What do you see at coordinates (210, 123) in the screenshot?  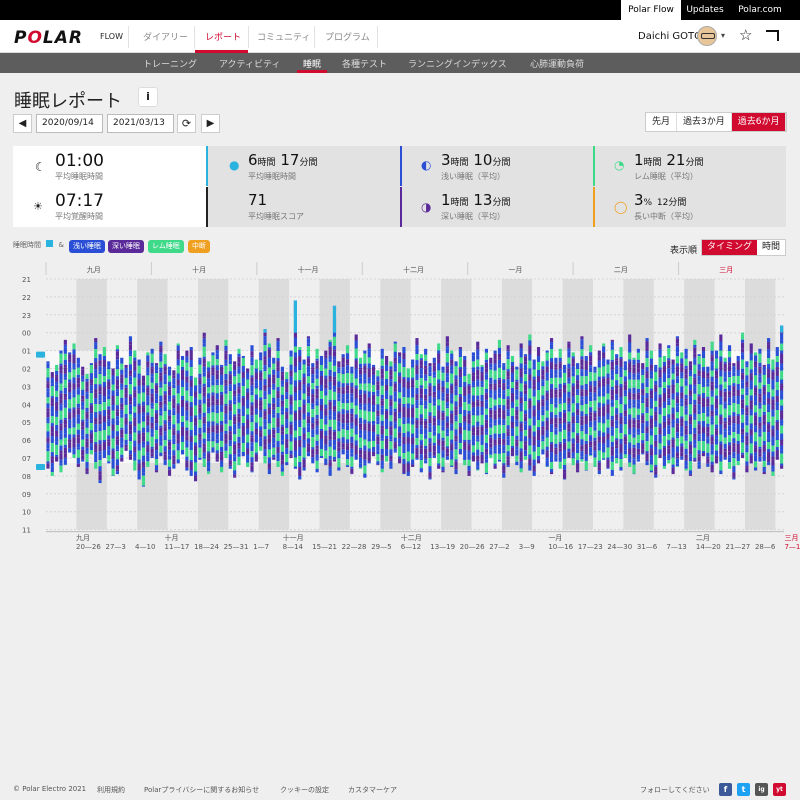 I see `next-period-button: ▶` at bounding box center [210, 123].